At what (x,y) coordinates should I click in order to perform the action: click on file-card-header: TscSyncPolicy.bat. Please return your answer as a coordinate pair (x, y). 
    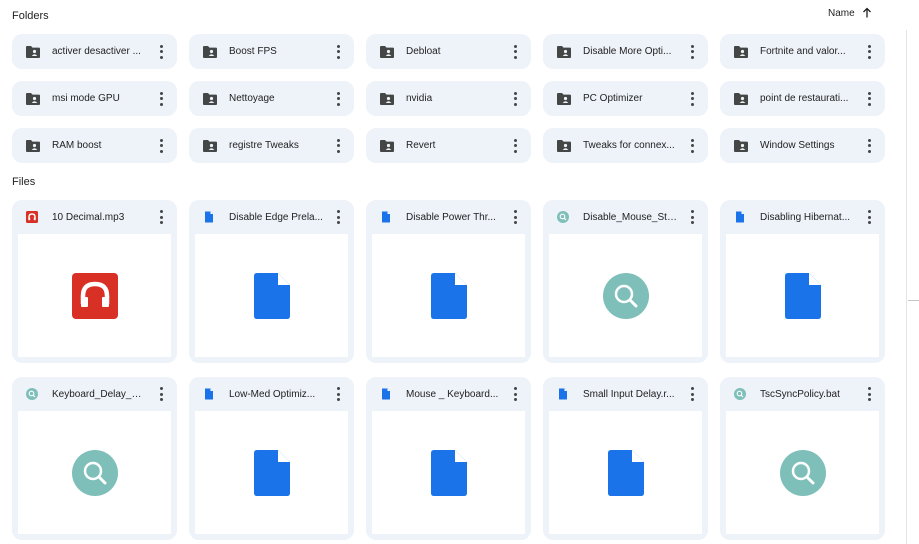
    Looking at the image, I should click on (802, 394).